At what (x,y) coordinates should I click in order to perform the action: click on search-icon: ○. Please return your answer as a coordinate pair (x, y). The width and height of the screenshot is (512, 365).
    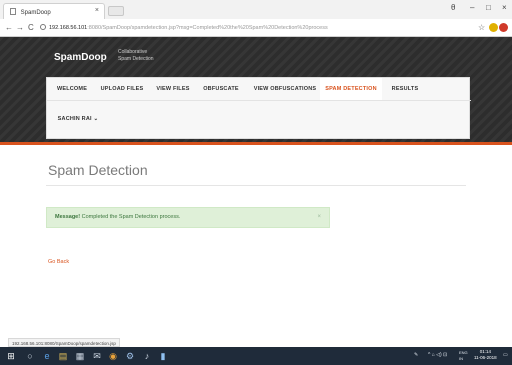
    Looking at the image, I should click on (30, 356).